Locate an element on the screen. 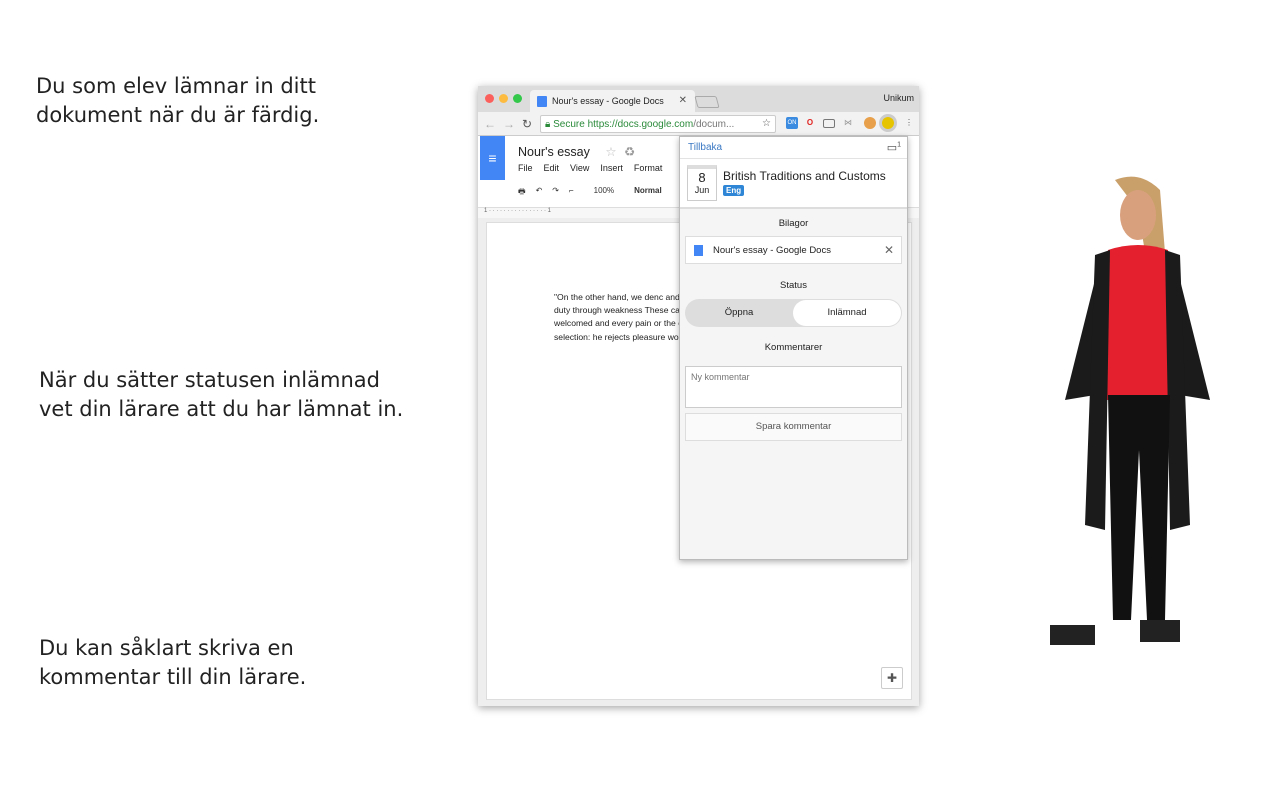  profile-name: Unikum is located at coordinates (898, 98).